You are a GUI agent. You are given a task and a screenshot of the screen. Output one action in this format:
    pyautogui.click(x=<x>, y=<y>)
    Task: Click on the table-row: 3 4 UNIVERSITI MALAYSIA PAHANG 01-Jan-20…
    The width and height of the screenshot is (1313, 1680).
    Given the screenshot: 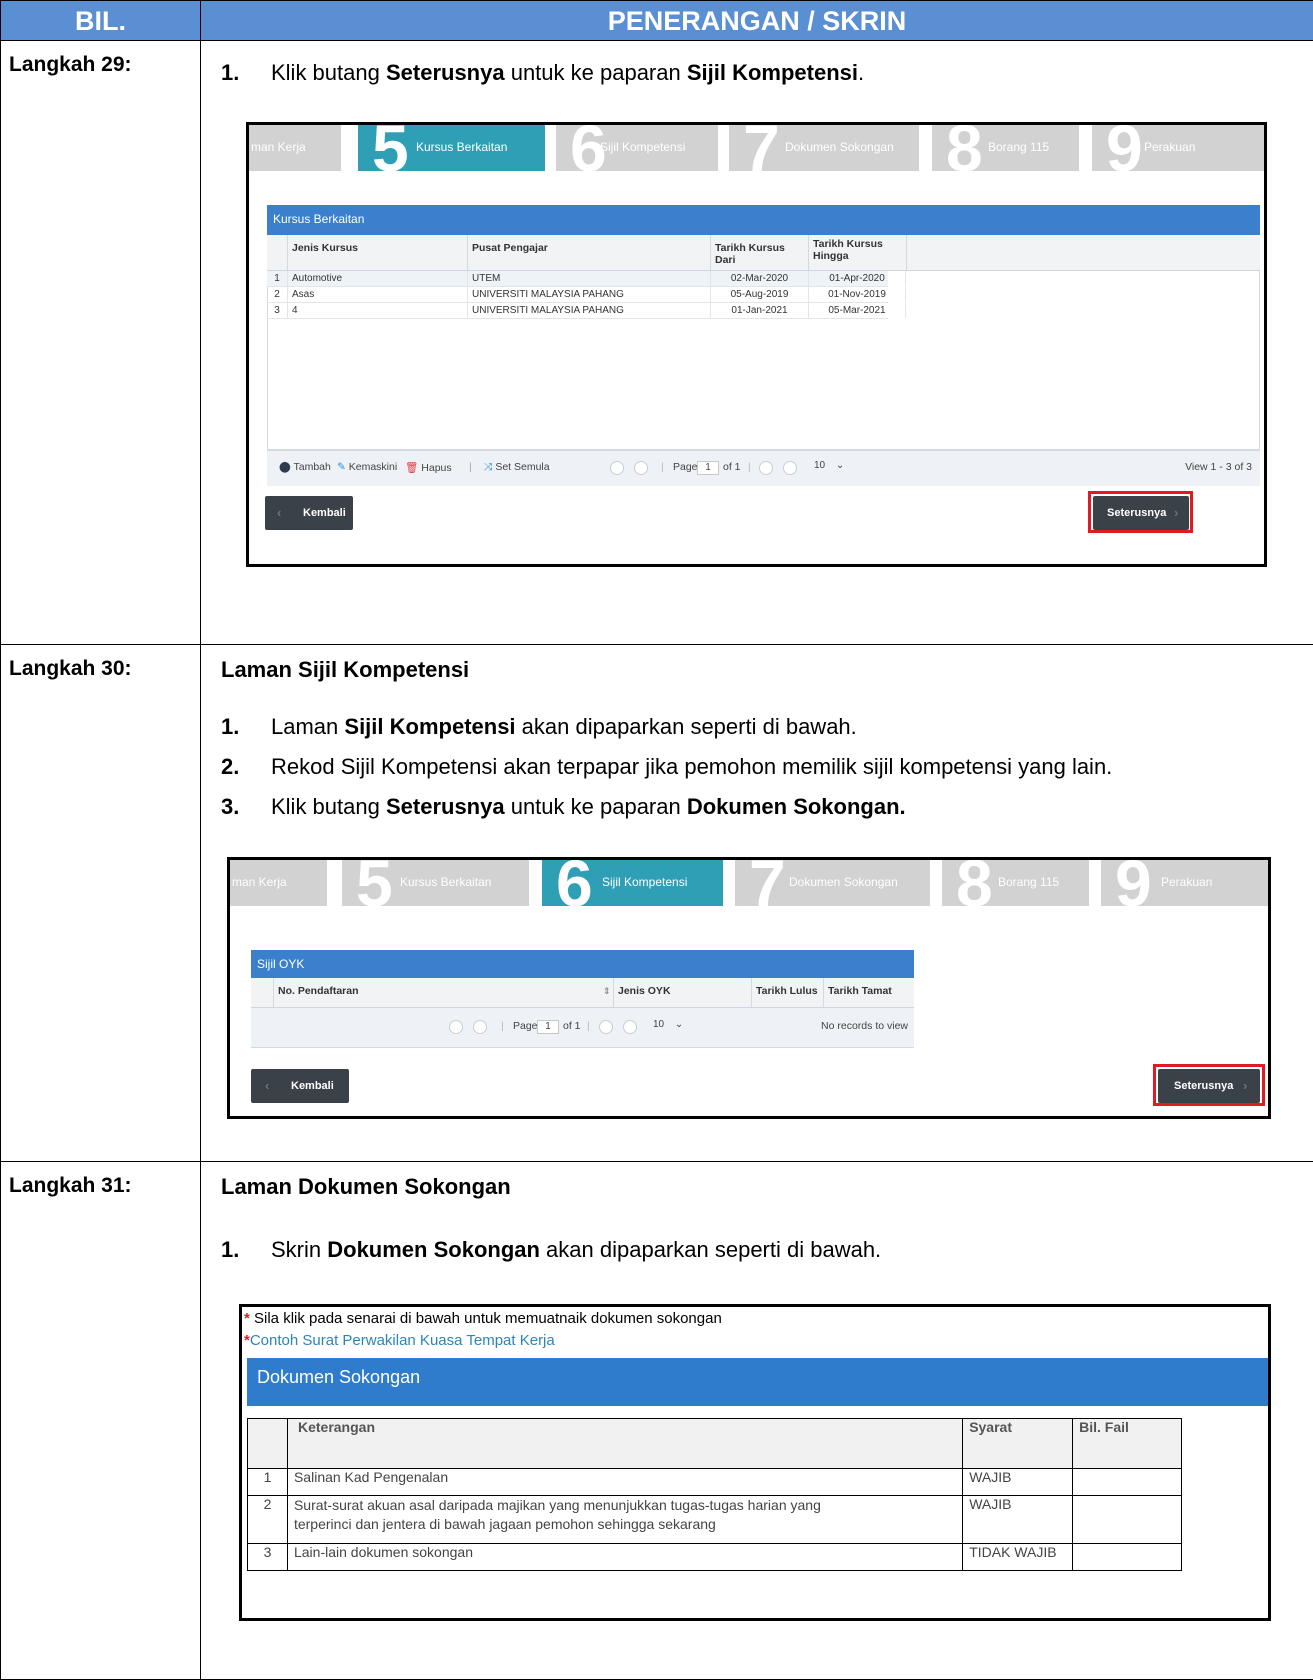 What is the action you would take?
    pyautogui.click(x=586, y=311)
    